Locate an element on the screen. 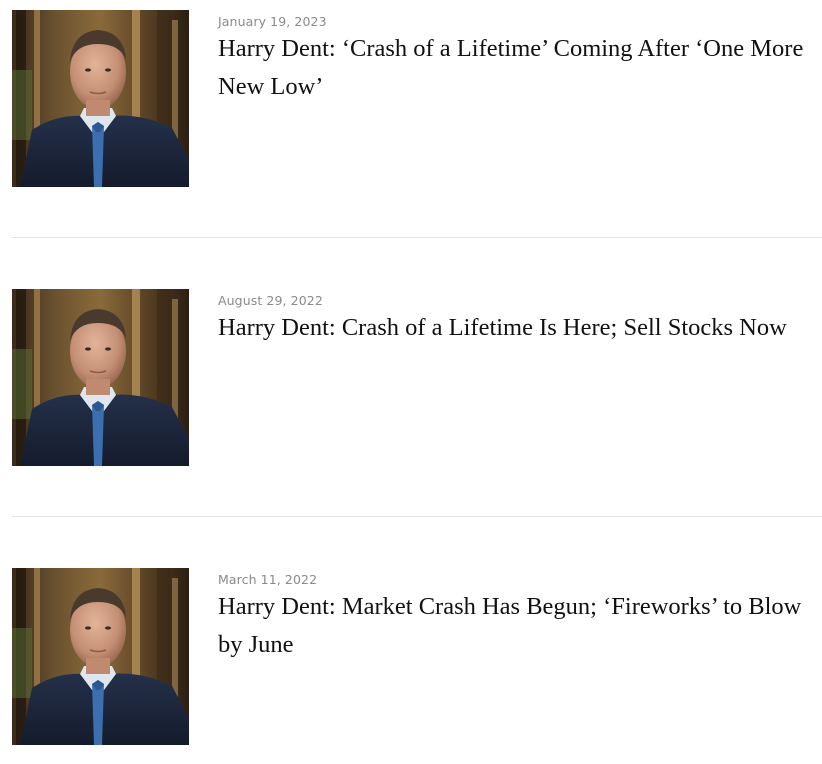 The height and width of the screenshot is (764, 822). article-date: March 11, 2022 is located at coordinates (268, 579).